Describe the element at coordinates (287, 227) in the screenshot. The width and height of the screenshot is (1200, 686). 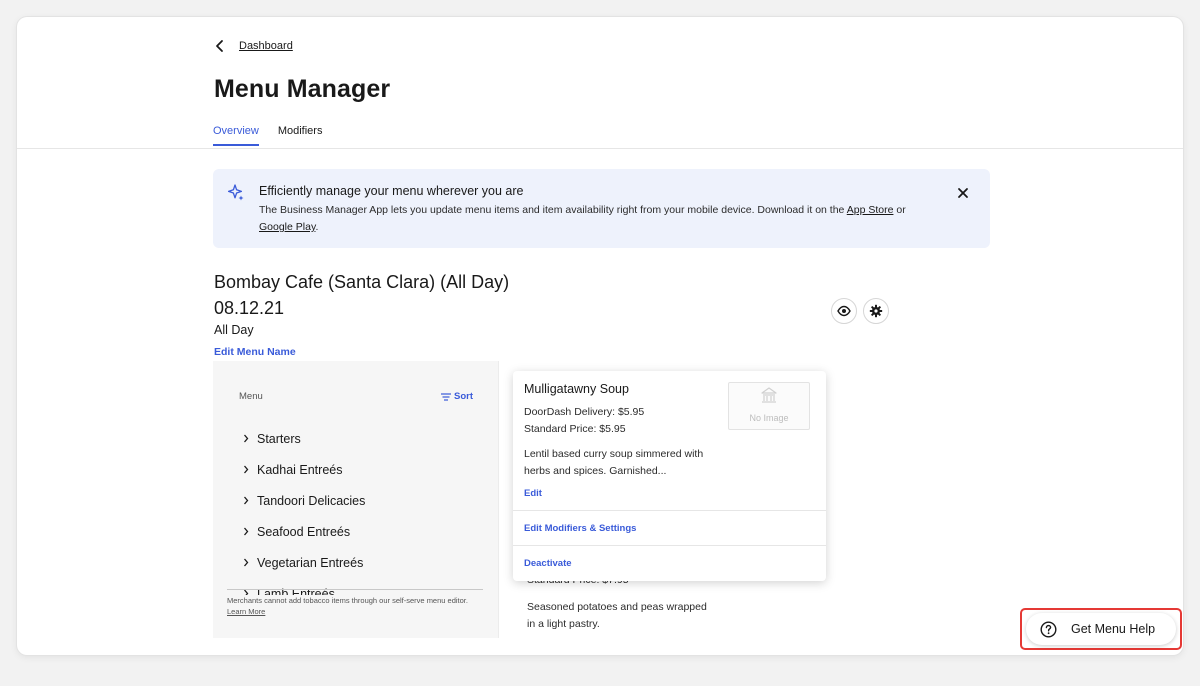
I see `google-play-link: Google Play` at that location.